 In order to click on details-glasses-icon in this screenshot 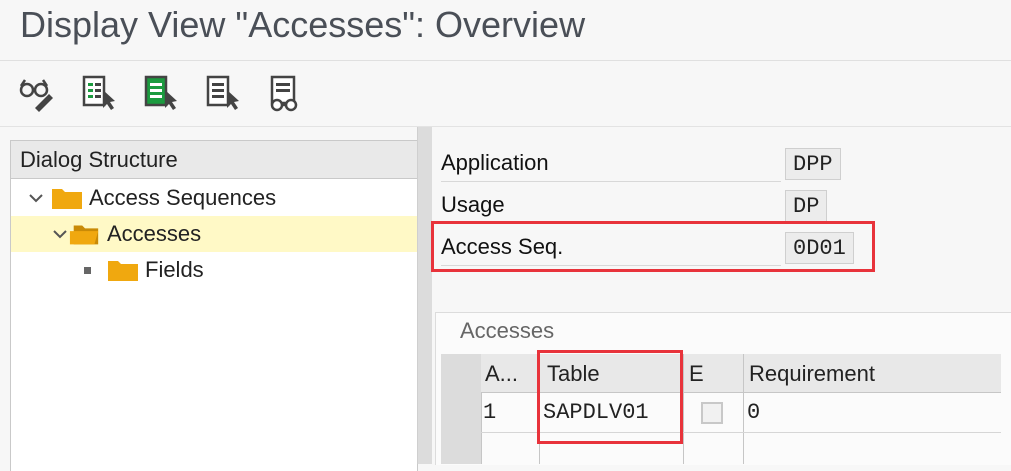, I will do `click(284, 93)`.